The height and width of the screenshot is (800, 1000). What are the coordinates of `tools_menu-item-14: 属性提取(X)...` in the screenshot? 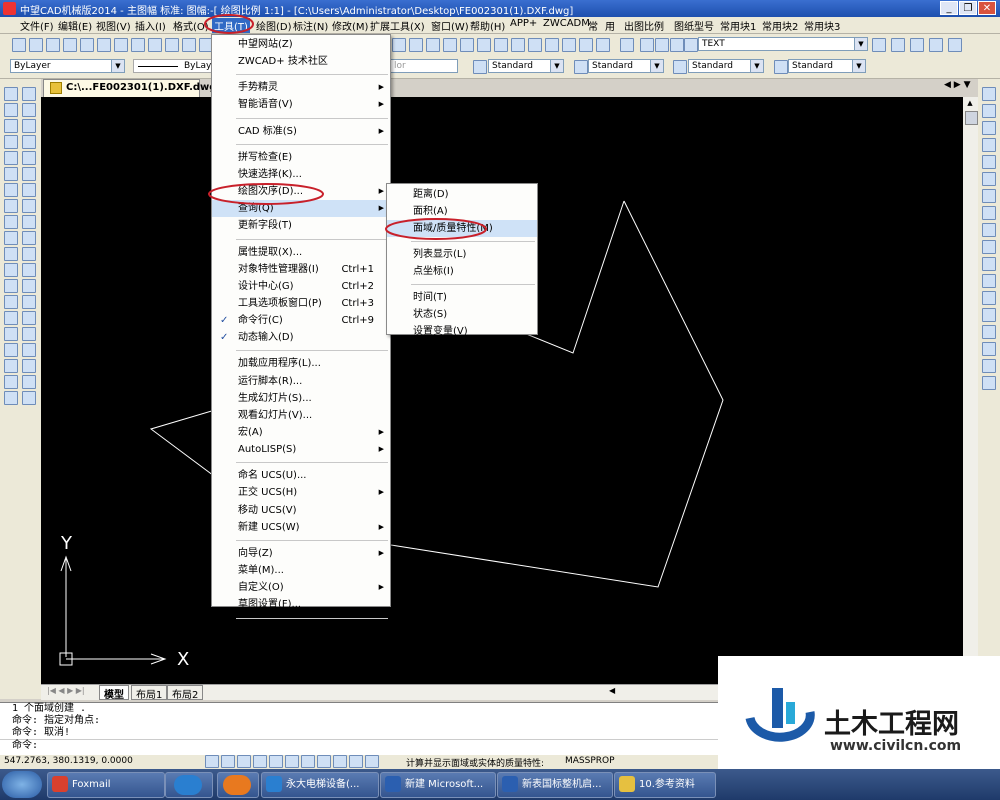 It's located at (301, 252).